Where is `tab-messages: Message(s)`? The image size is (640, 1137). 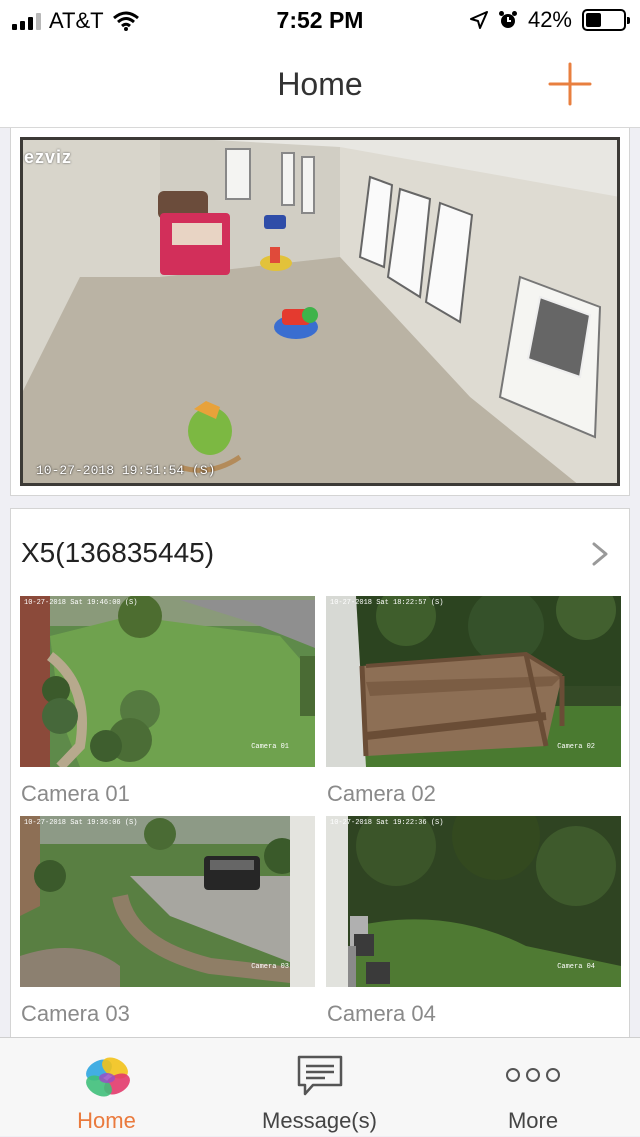
tab-messages: Message(s) is located at coordinates (319, 1087).